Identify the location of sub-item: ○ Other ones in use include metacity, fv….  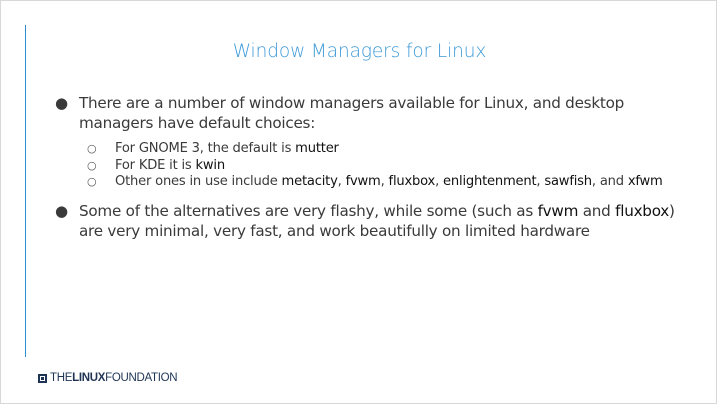
(373, 182).